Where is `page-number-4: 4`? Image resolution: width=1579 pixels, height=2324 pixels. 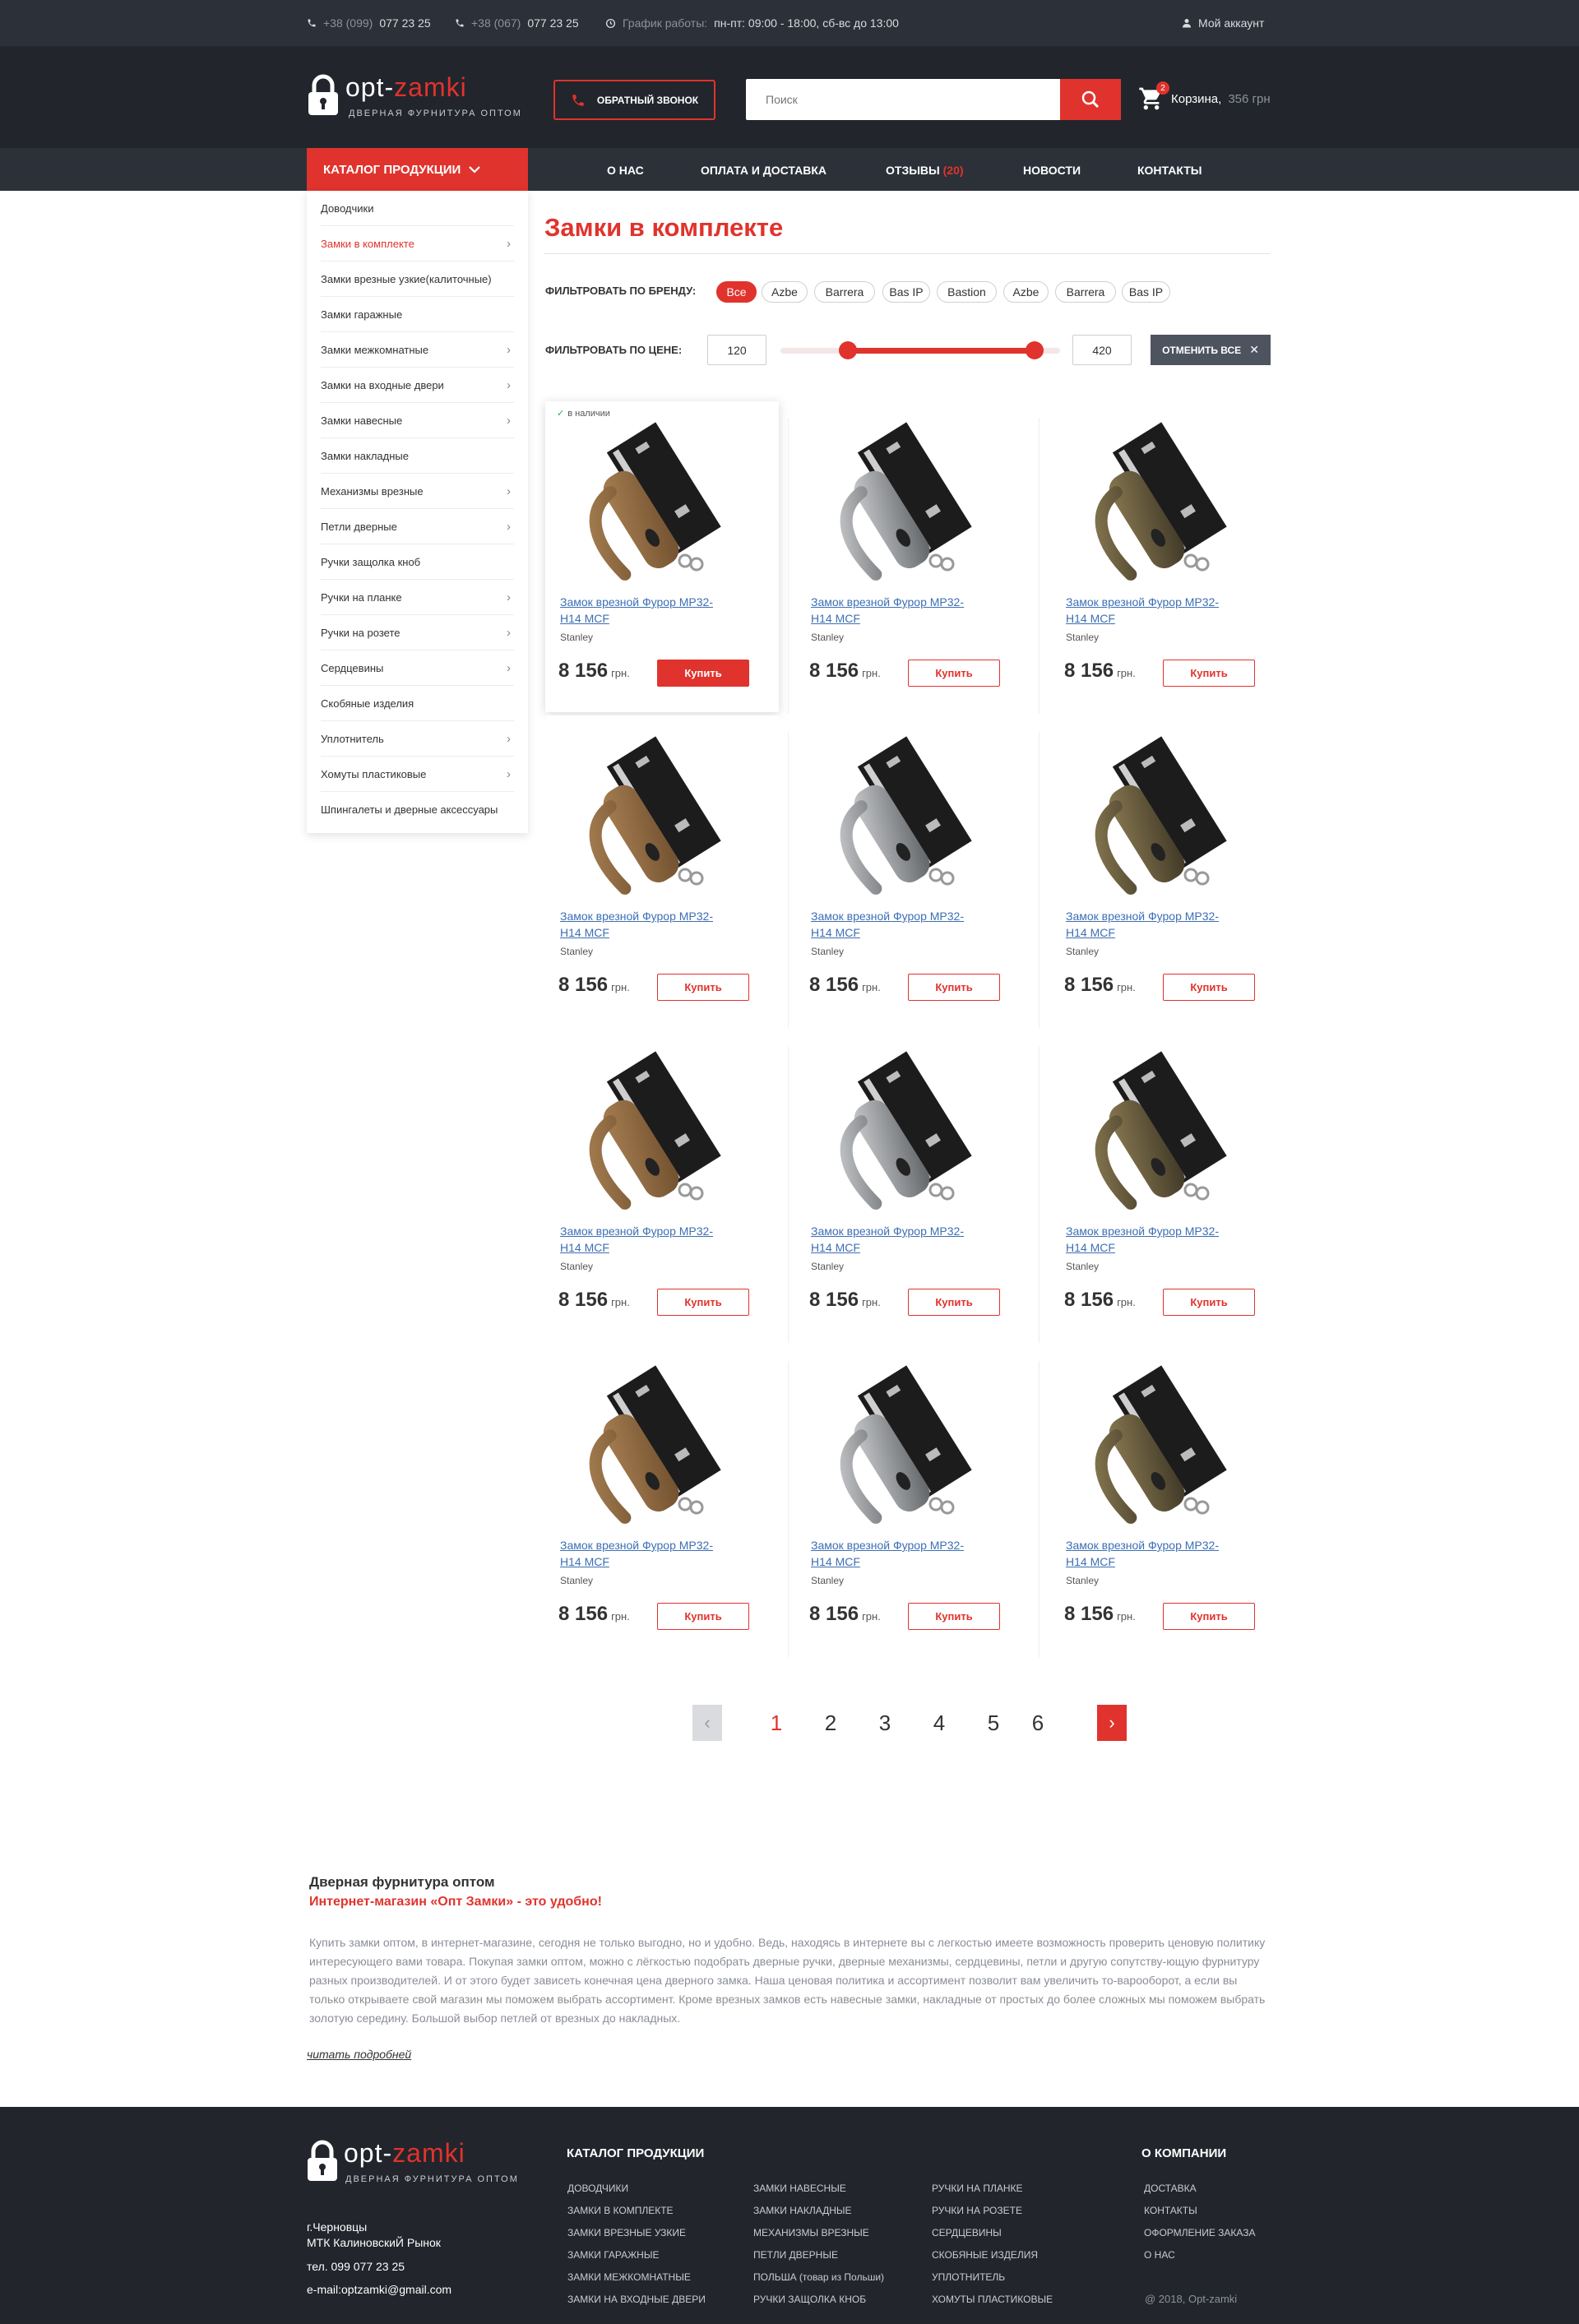
page-number-4: 4 is located at coordinates (939, 1723).